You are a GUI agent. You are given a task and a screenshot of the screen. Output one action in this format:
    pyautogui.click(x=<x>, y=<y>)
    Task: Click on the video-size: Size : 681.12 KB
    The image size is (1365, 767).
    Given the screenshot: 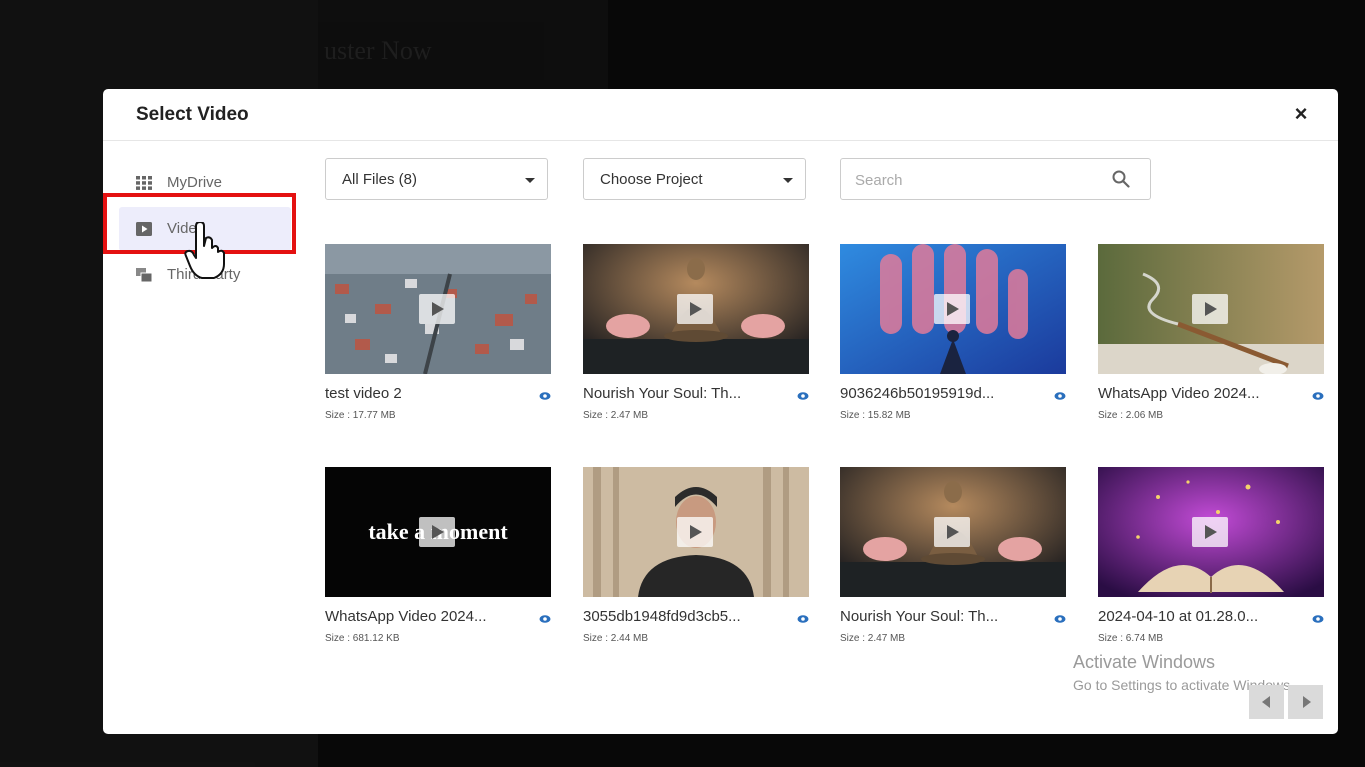 What is the action you would take?
    pyautogui.click(x=362, y=638)
    